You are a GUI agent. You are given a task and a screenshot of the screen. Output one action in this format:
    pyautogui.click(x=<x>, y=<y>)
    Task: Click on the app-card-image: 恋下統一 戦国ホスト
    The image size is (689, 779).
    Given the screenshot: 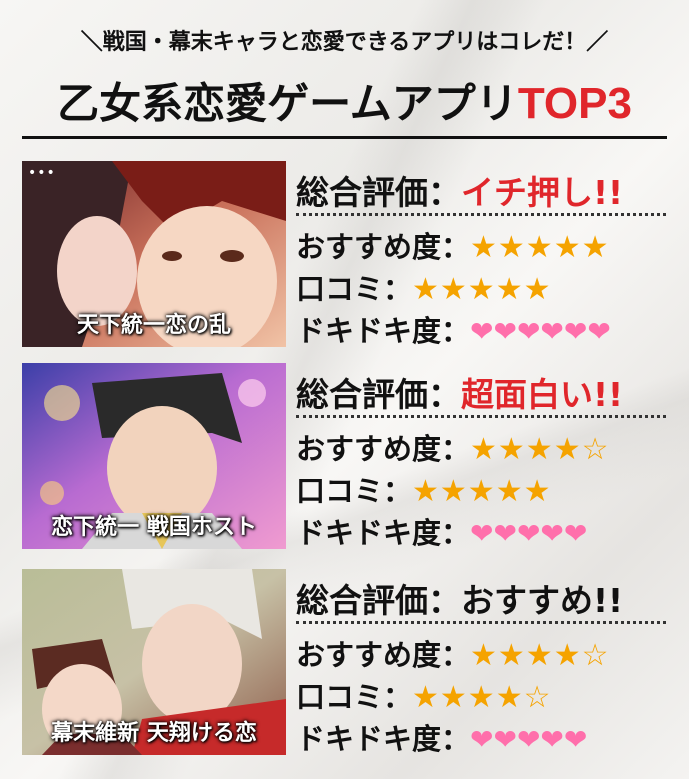 What is the action you would take?
    pyautogui.click(x=154, y=456)
    